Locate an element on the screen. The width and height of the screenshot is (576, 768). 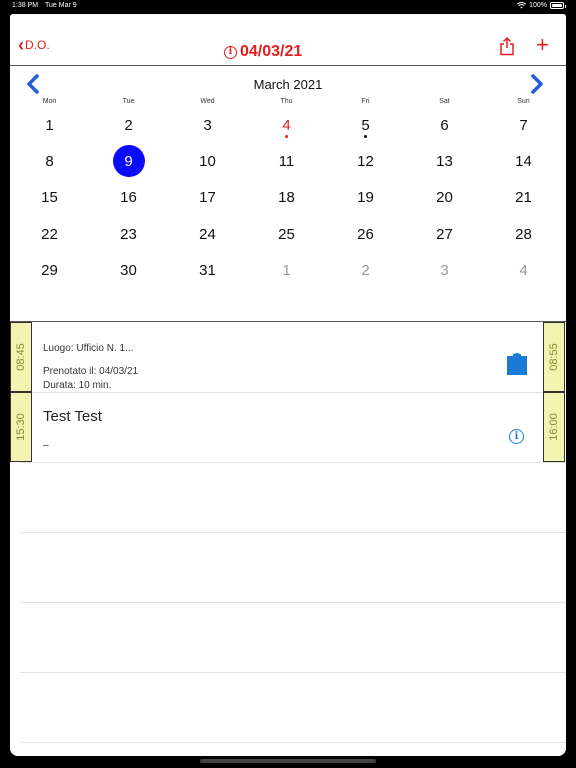
back-button: ‹ D.O. is located at coordinates (34, 45).